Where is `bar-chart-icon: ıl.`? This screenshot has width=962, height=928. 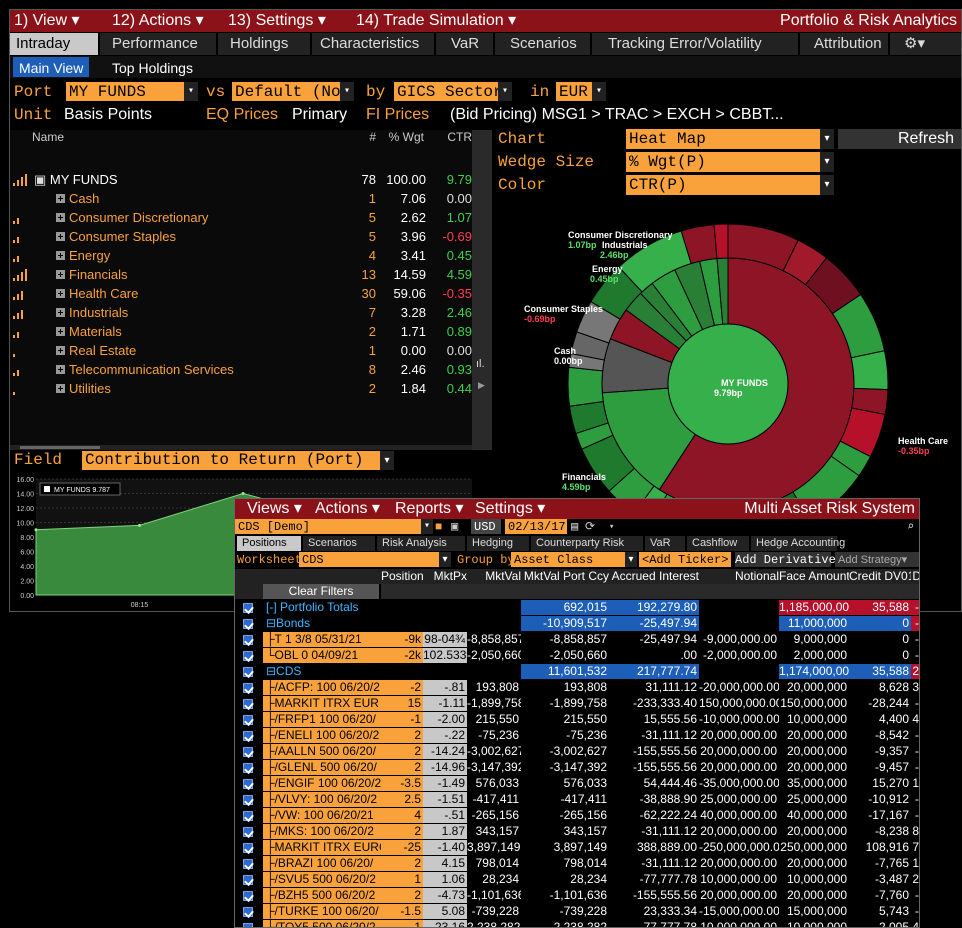 bar-chart-icon: ıl. is located at coordinates (480, 364).